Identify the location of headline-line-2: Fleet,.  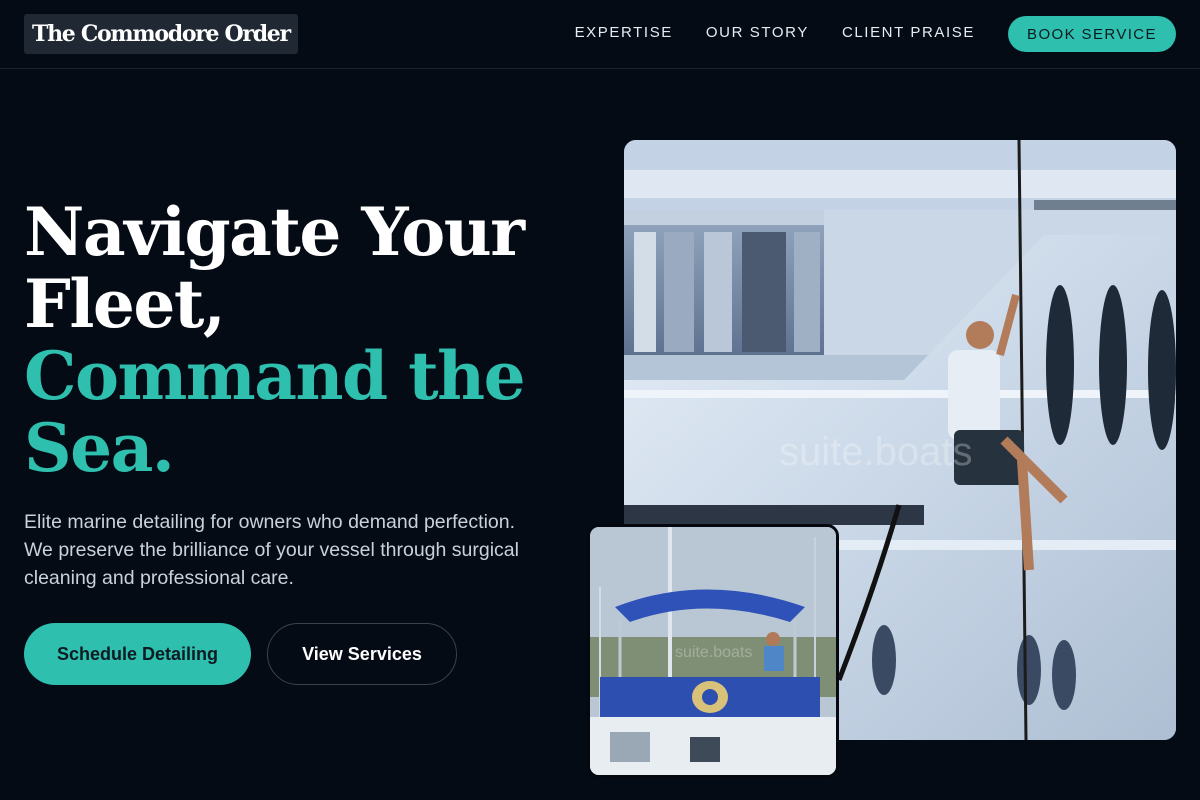
(125, 304).